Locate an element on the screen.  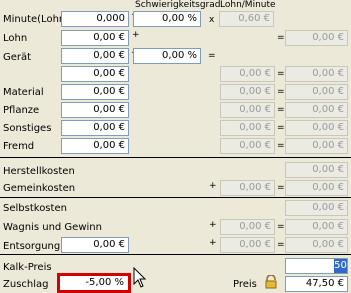
kalk-preis-selected-text: 50 is located at coordinates (340, 266).